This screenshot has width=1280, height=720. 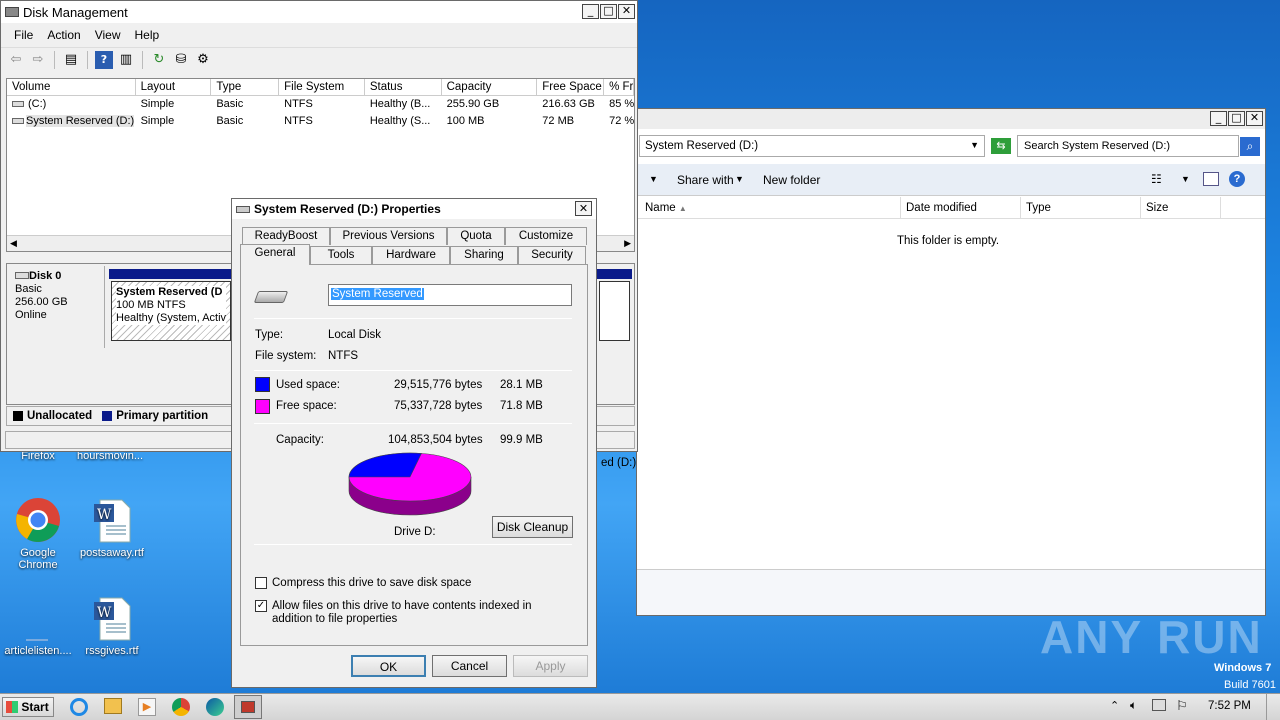 What do you see at coordinates (413, 423) in the screenshot?
I see `separator` at bounding box center [413, 423].